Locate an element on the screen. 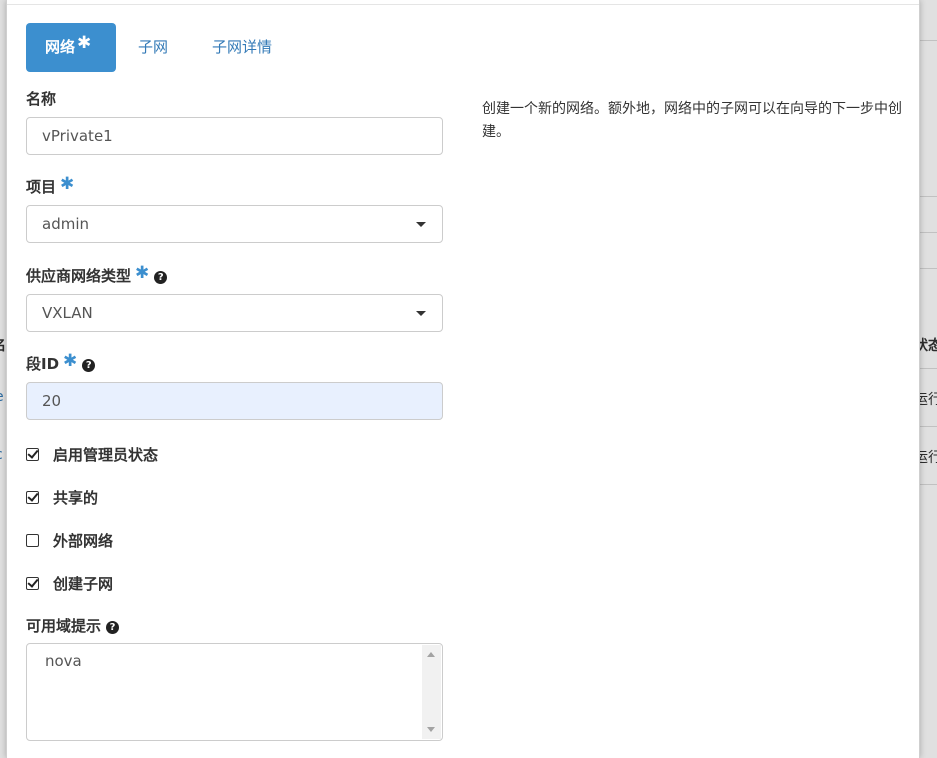 Image resolution: width=937 pixels, height=758 pixels. scroll-down-icon is located at coordinates (431, 729).